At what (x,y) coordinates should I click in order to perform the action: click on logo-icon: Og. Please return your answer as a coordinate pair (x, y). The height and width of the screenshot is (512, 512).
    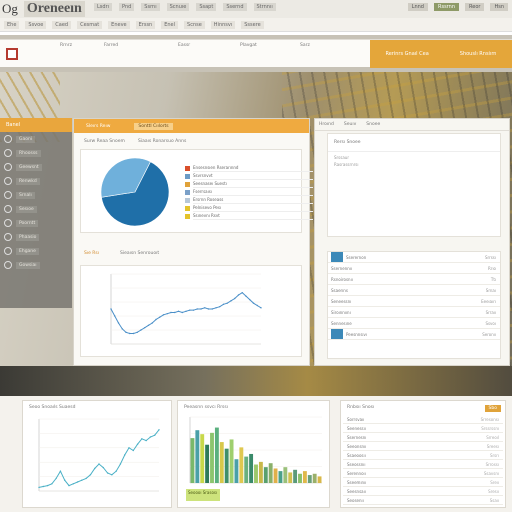
    Looking at the image, I should click on (10, 8).